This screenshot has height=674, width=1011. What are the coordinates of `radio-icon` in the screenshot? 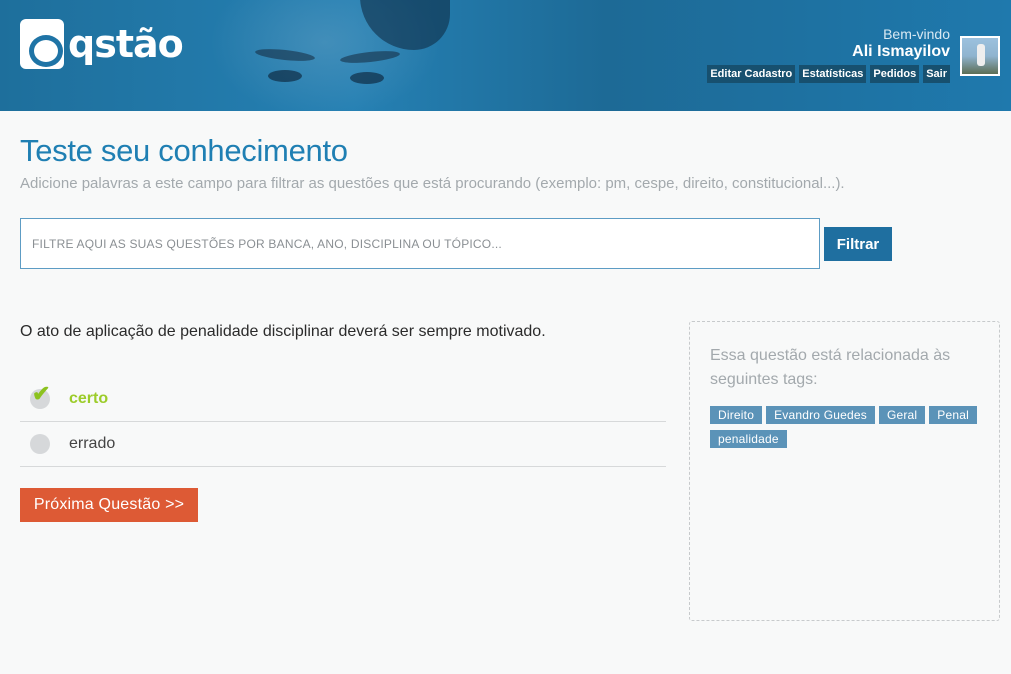 It's located at (40, 444).